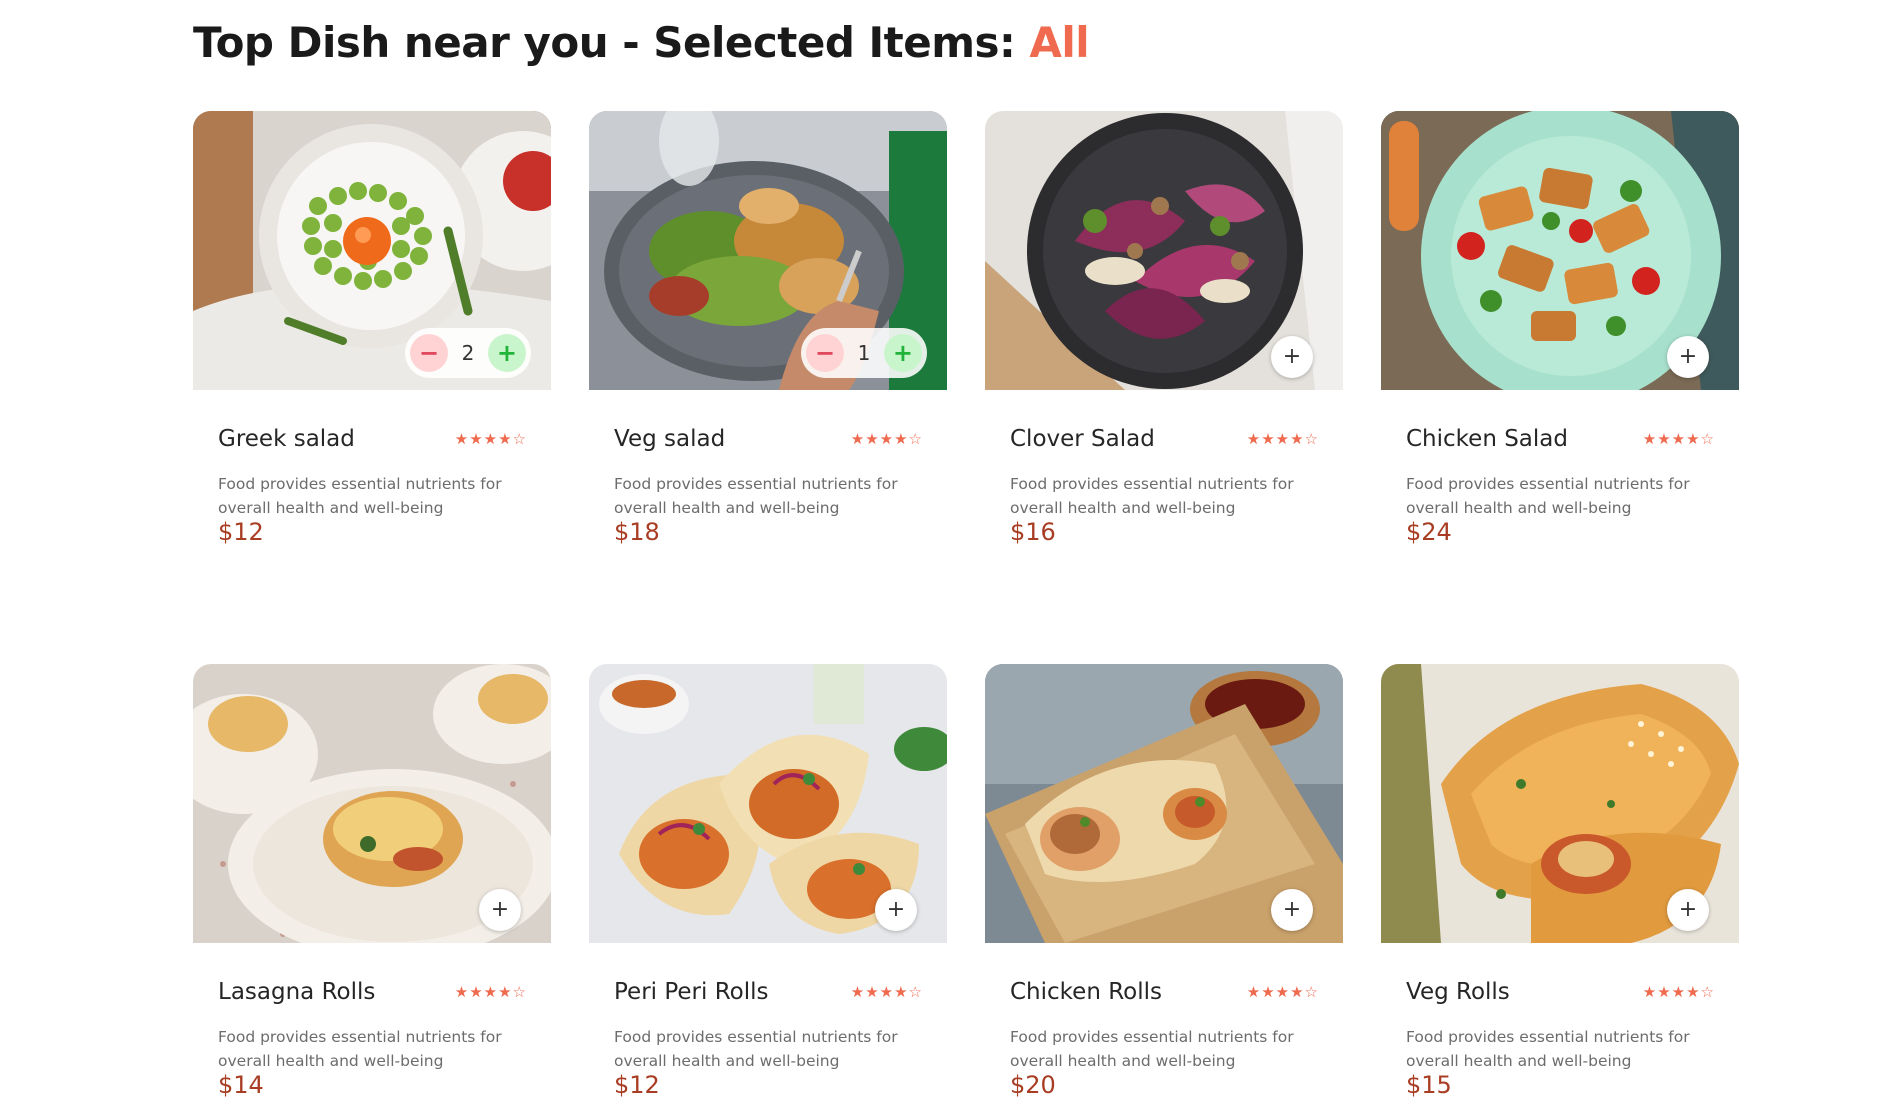 The width and height of the screenshot is (1900, 1113). Describe the element at coordinates (1429, 532) in the screenshot. I see `food-price: $24` at that location.